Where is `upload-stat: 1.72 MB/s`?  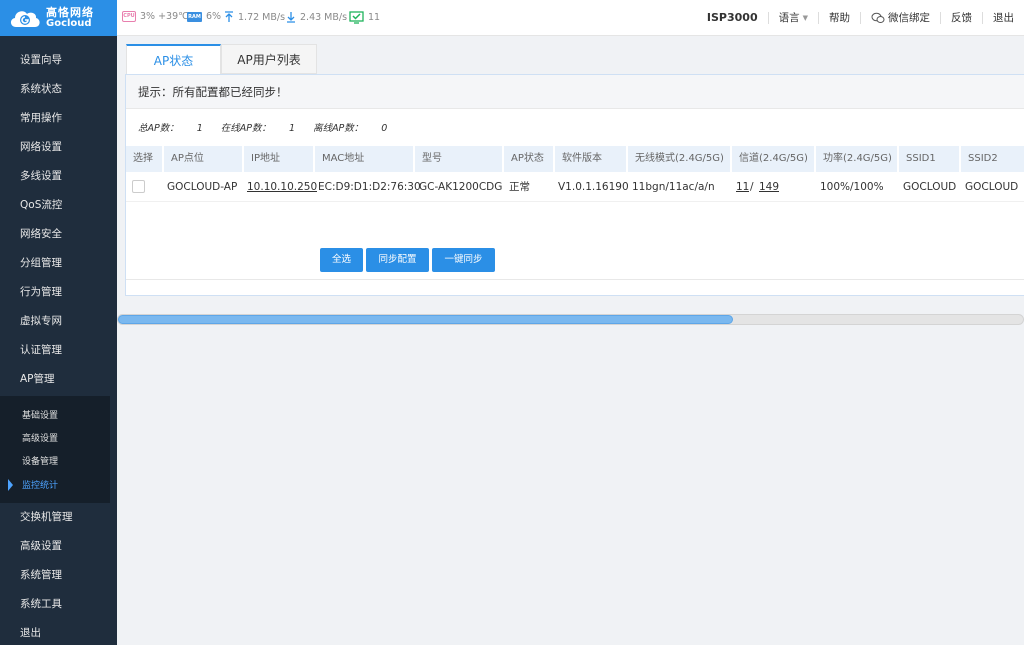 upload-stat: 1.72 MB/s is located at coordinates (254, 17).